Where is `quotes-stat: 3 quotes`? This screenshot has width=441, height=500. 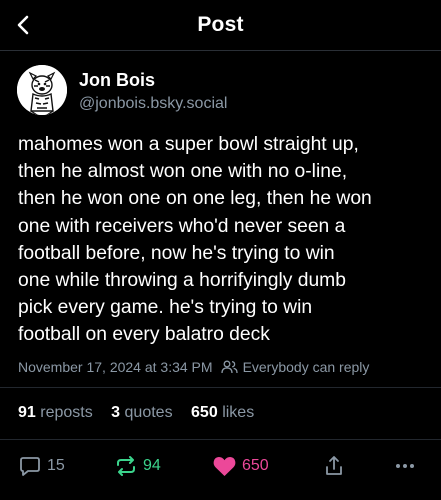
quotes-stat: 3 quotes is located at coordinates (141, 412).